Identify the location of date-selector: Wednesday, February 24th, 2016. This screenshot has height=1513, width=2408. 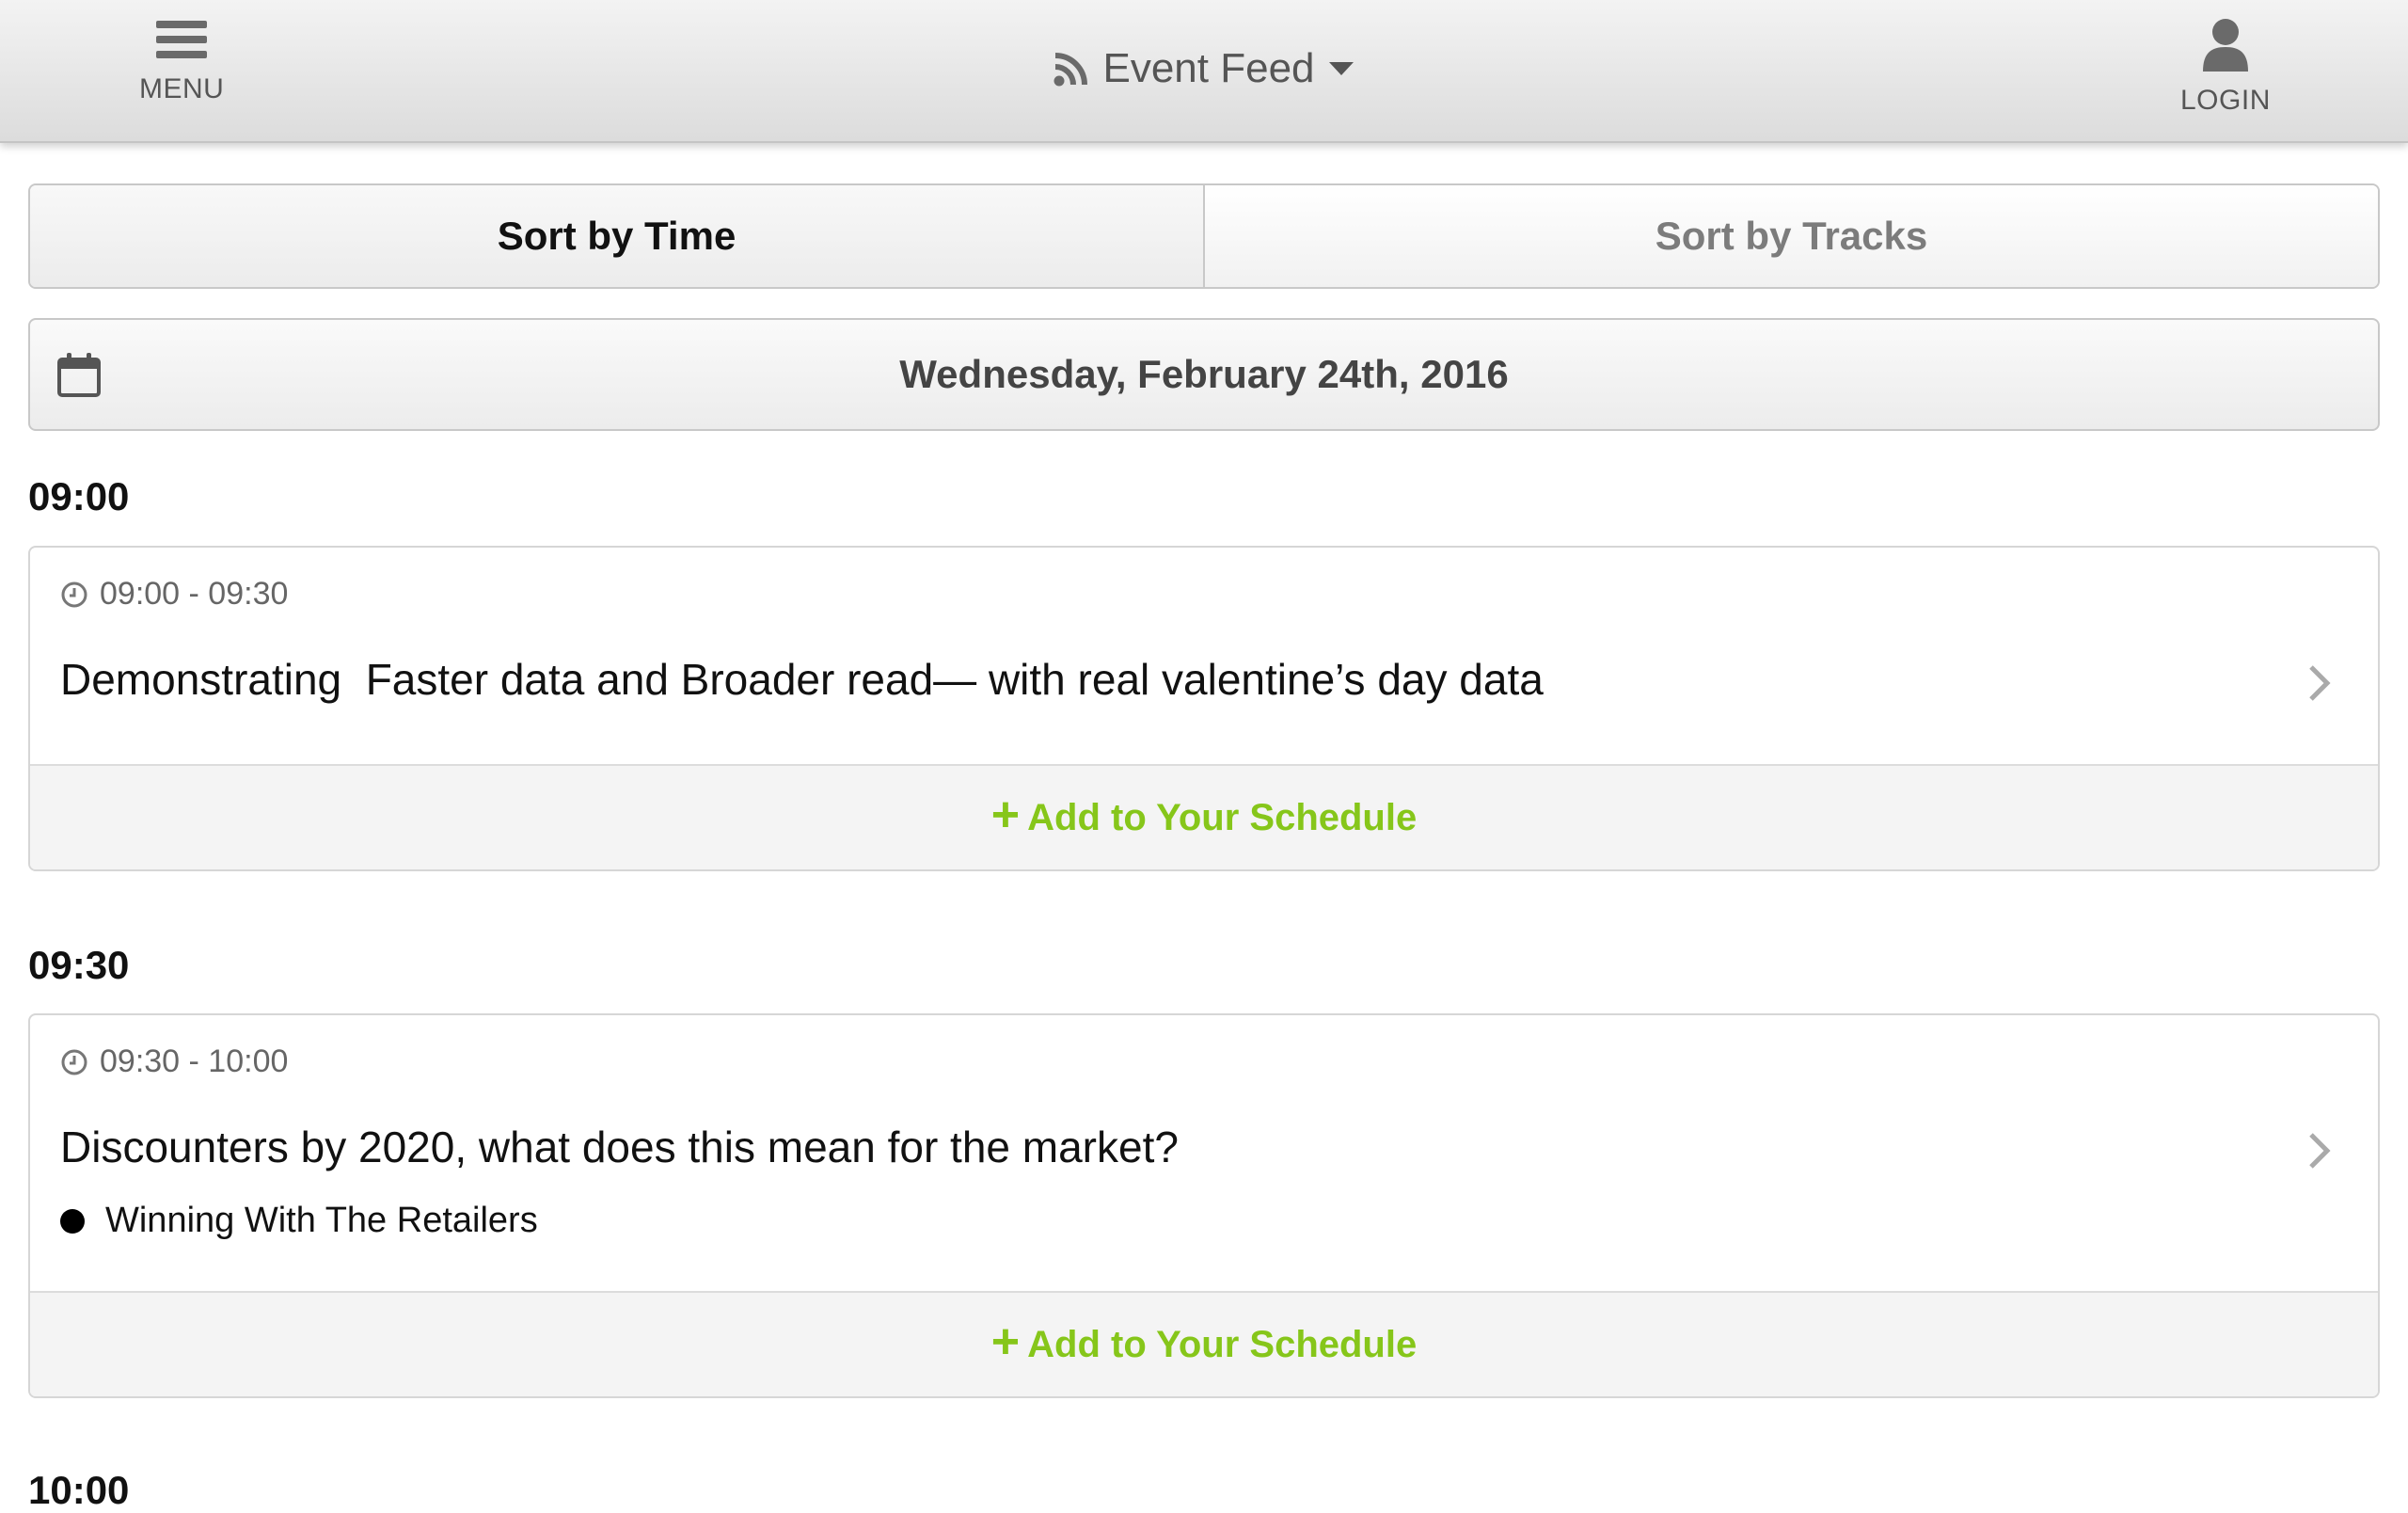
(1204, 374).